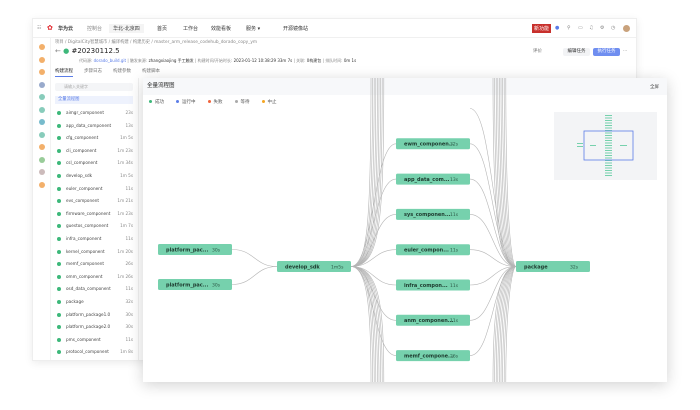  I want to click on tab-build-flow: 构建流程, so click(64, 73).